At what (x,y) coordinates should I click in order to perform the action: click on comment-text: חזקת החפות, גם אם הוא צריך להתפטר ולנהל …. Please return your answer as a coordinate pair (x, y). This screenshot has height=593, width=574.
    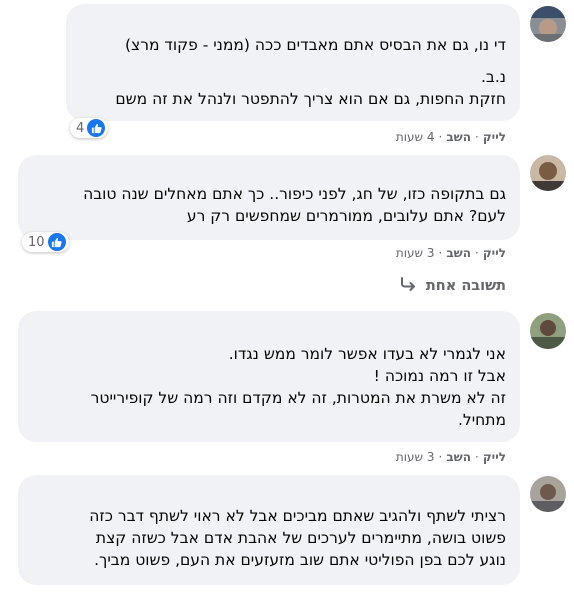
    Looking at the image, I should click on (310, 99).